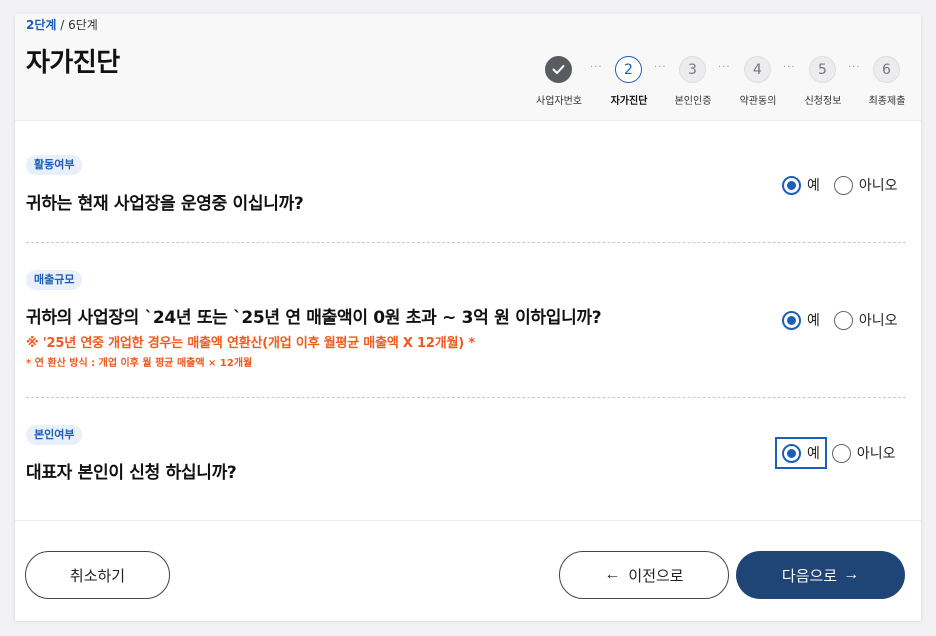 The width and height of the screenshot is (936, 636). Describe the element at coordinates (887, 101) in the screenshot. I see `step-6-label: 최종제출` at that location.